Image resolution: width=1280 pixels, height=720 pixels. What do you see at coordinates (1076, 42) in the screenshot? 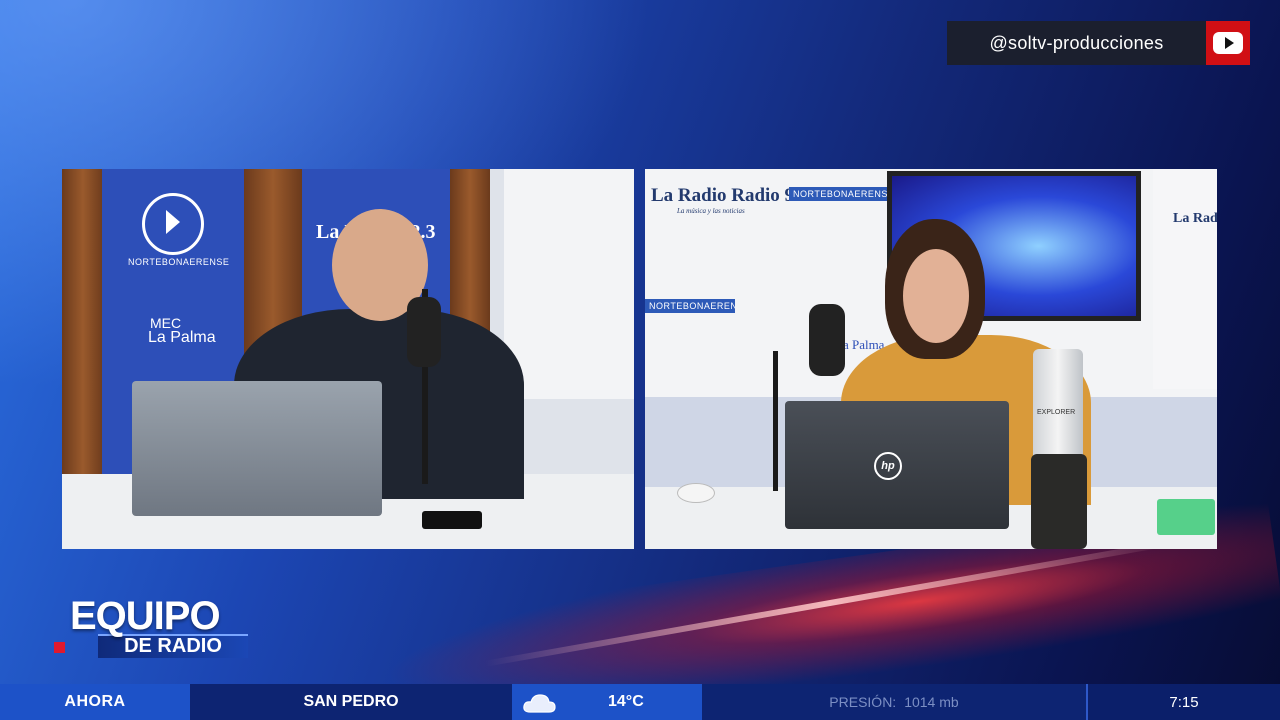
I see `social-handle: @soltv-producciones` at bounding box center [1076, 42].